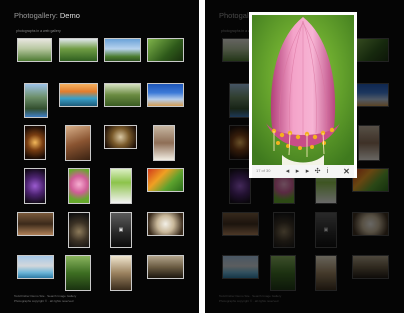 This screenshot has height=313, width=404. Describe the element at coordinates (35, 15) in the screenshot. I see `site-title: Photogallery` at that location.